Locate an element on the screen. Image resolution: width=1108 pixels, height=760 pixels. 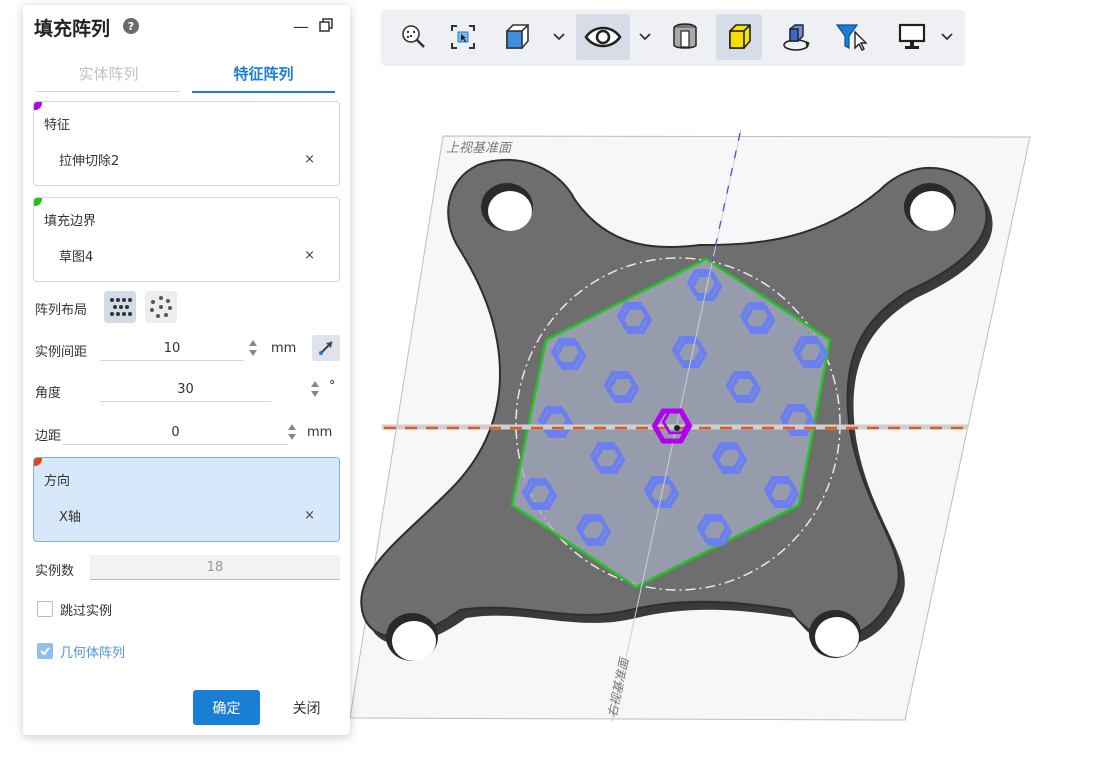
restore-window-icon is located at coordinates (326, 25).